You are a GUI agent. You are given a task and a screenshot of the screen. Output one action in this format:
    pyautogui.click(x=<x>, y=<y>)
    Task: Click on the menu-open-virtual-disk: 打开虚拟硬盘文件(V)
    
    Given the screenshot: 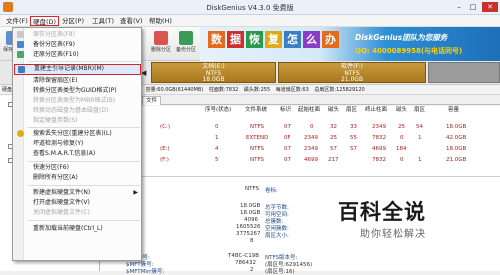 What is the action you would take?
    pyautogui.click(x=77, y=202)
    